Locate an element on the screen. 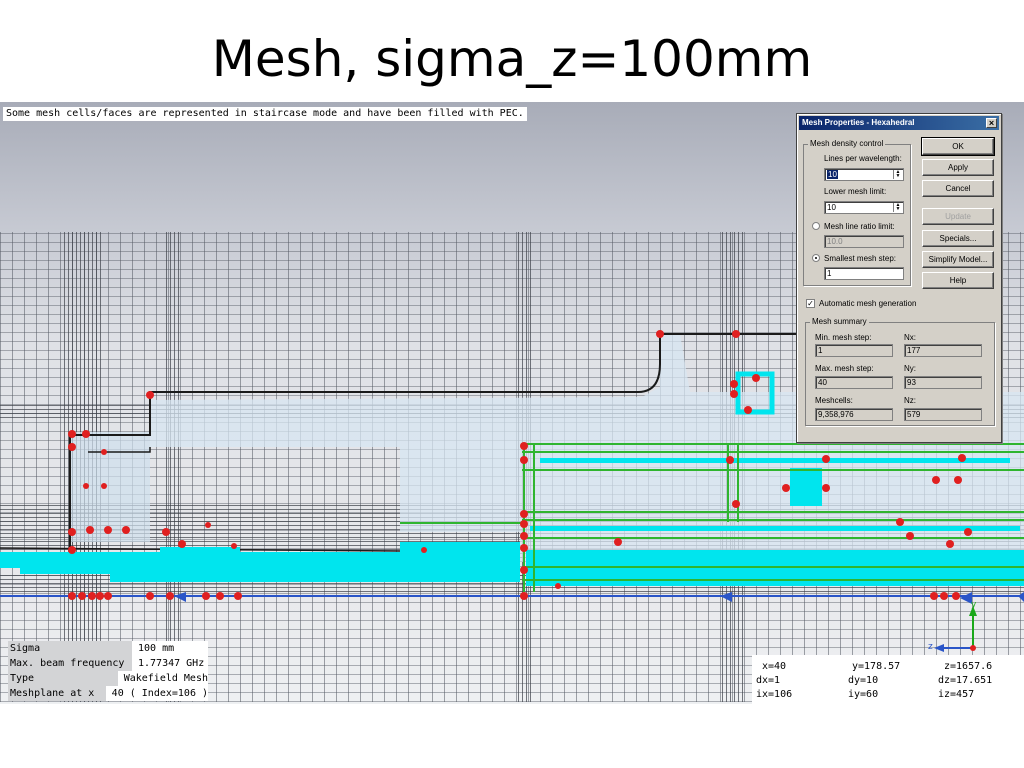  smallest-step-radio is located at coordinates (816, 258).